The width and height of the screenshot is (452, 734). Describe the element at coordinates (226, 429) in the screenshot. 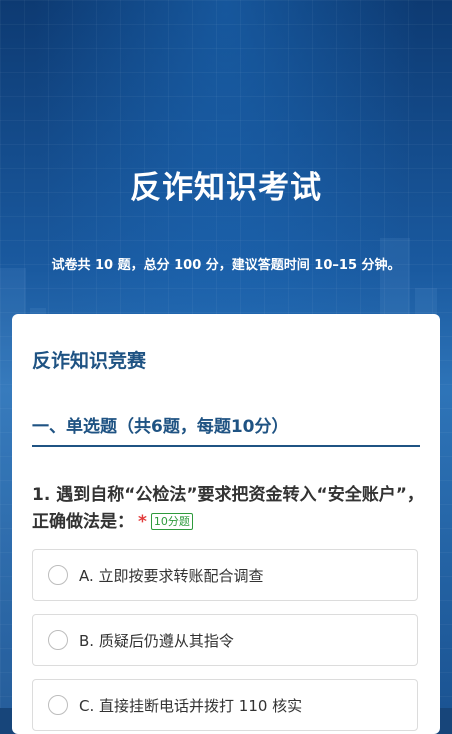

I see `section-title: 一、单选题（共6题，每题10分）` at that location.